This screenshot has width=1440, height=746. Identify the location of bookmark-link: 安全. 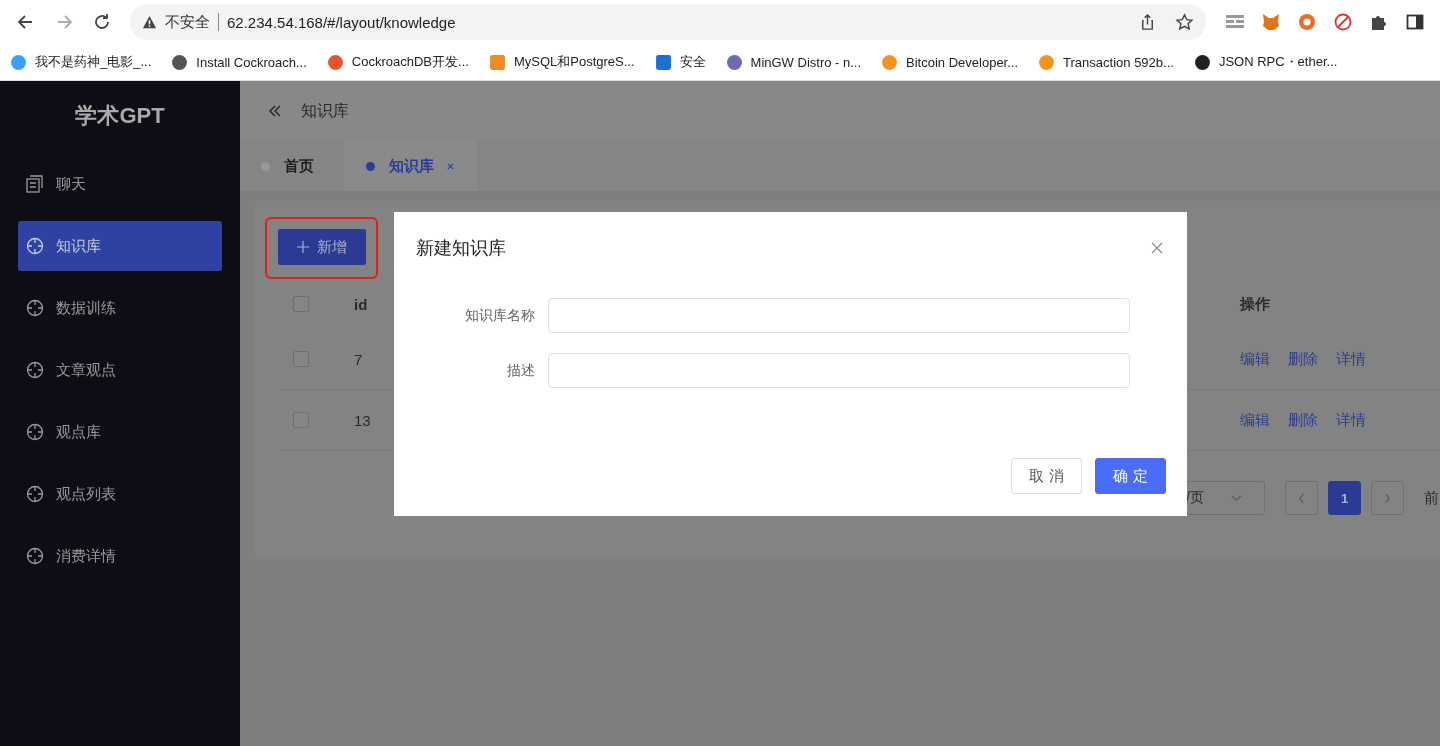
(692, 62).